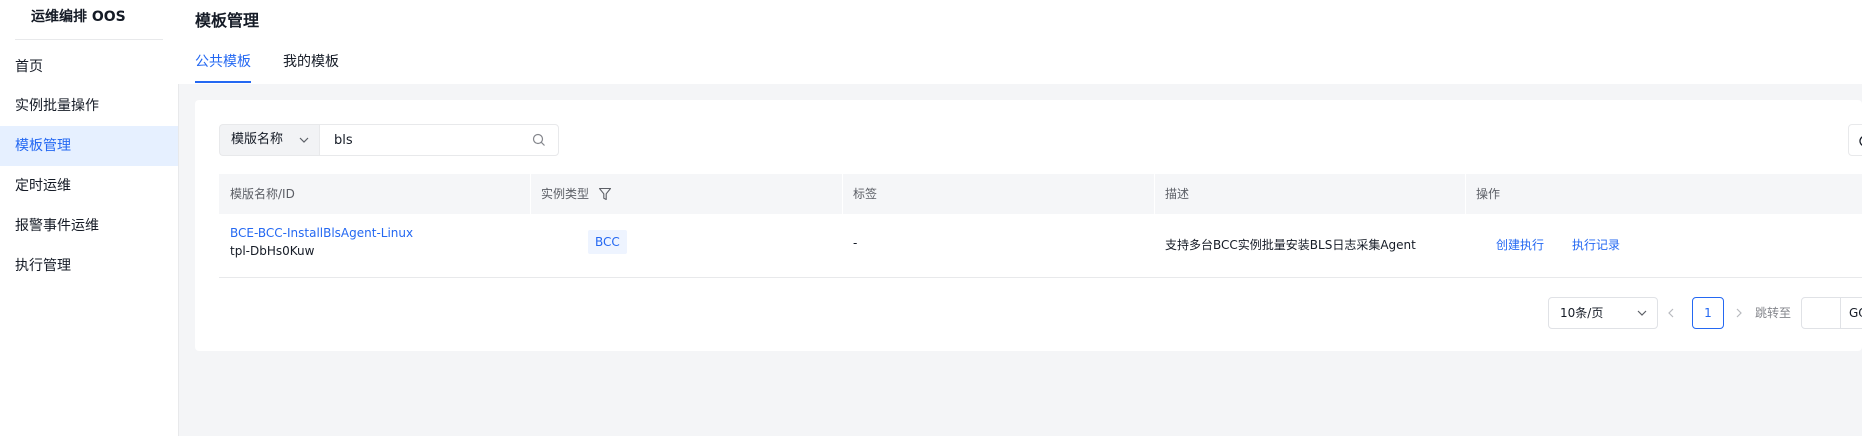 Image resolution: width=1862 pixels, height=436 pixels. What do you see at coordinates (262, 194) in the screenshot?
I see `column-header-name-id: 模版名称/ID` at bounding box center [262, 194].